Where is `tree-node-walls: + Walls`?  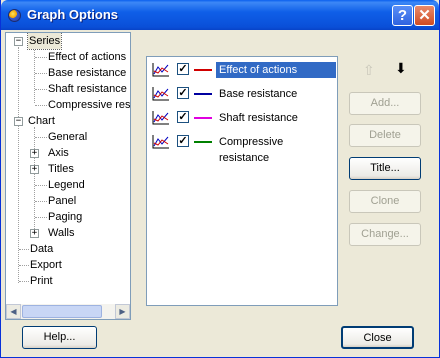
tree-node-walls: + Walls is located at coordinates (70, 233).